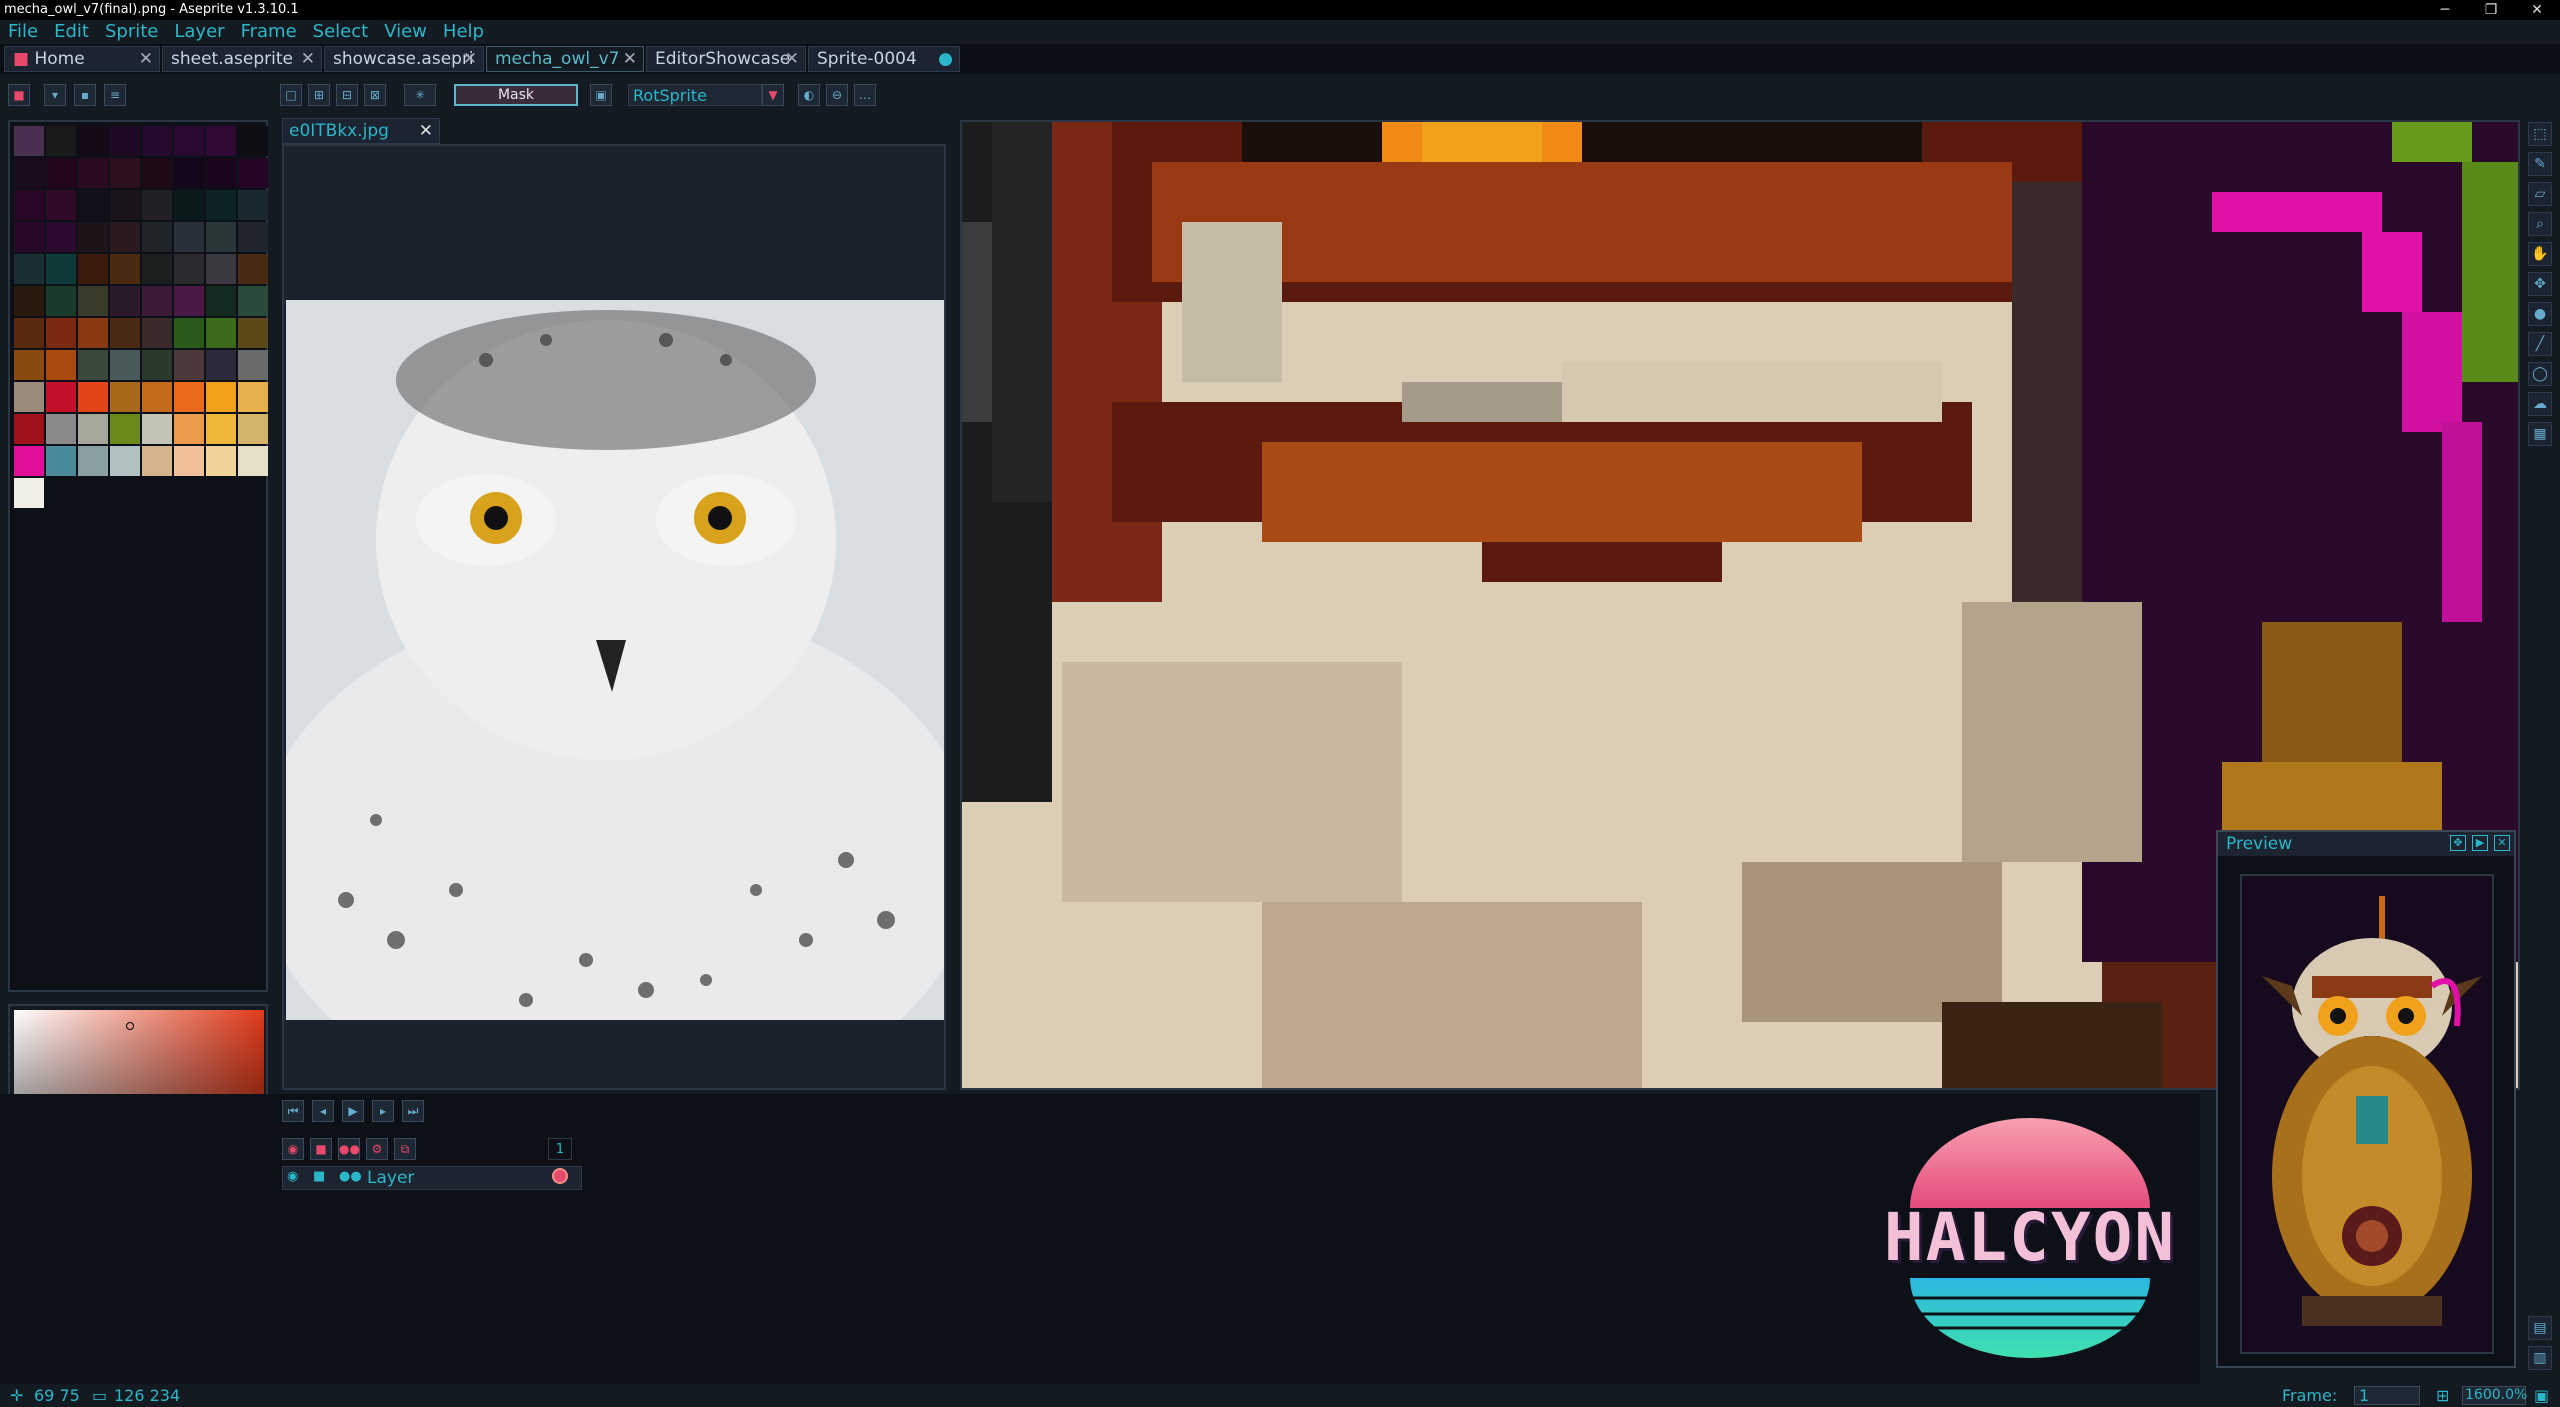 This screenshot has width=2560, height=1407. What do you see at coordinates (23, 32) in the screenshot?
I see `menu-file: File` at bounding box center [23, 32].